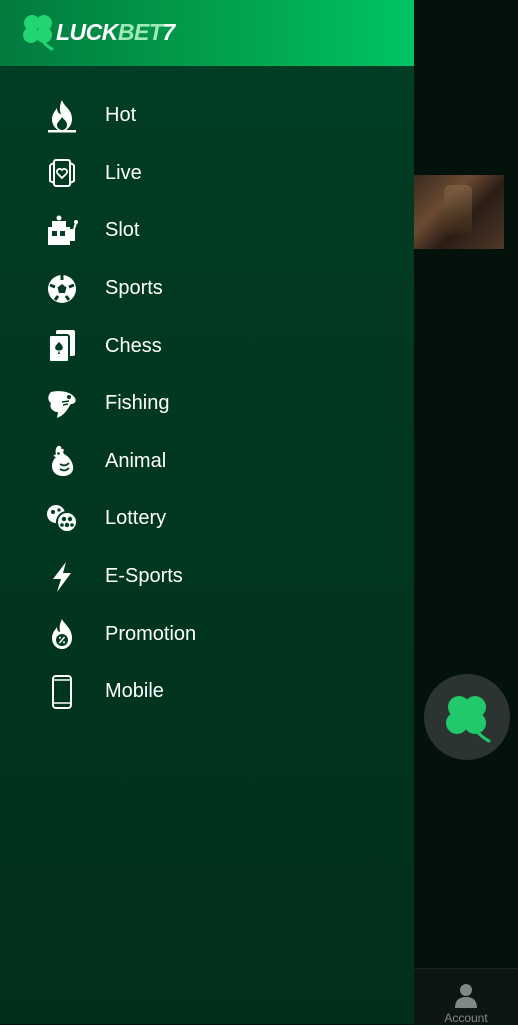  I want to click on menu-item-hot: Hot, so click(207, 116).